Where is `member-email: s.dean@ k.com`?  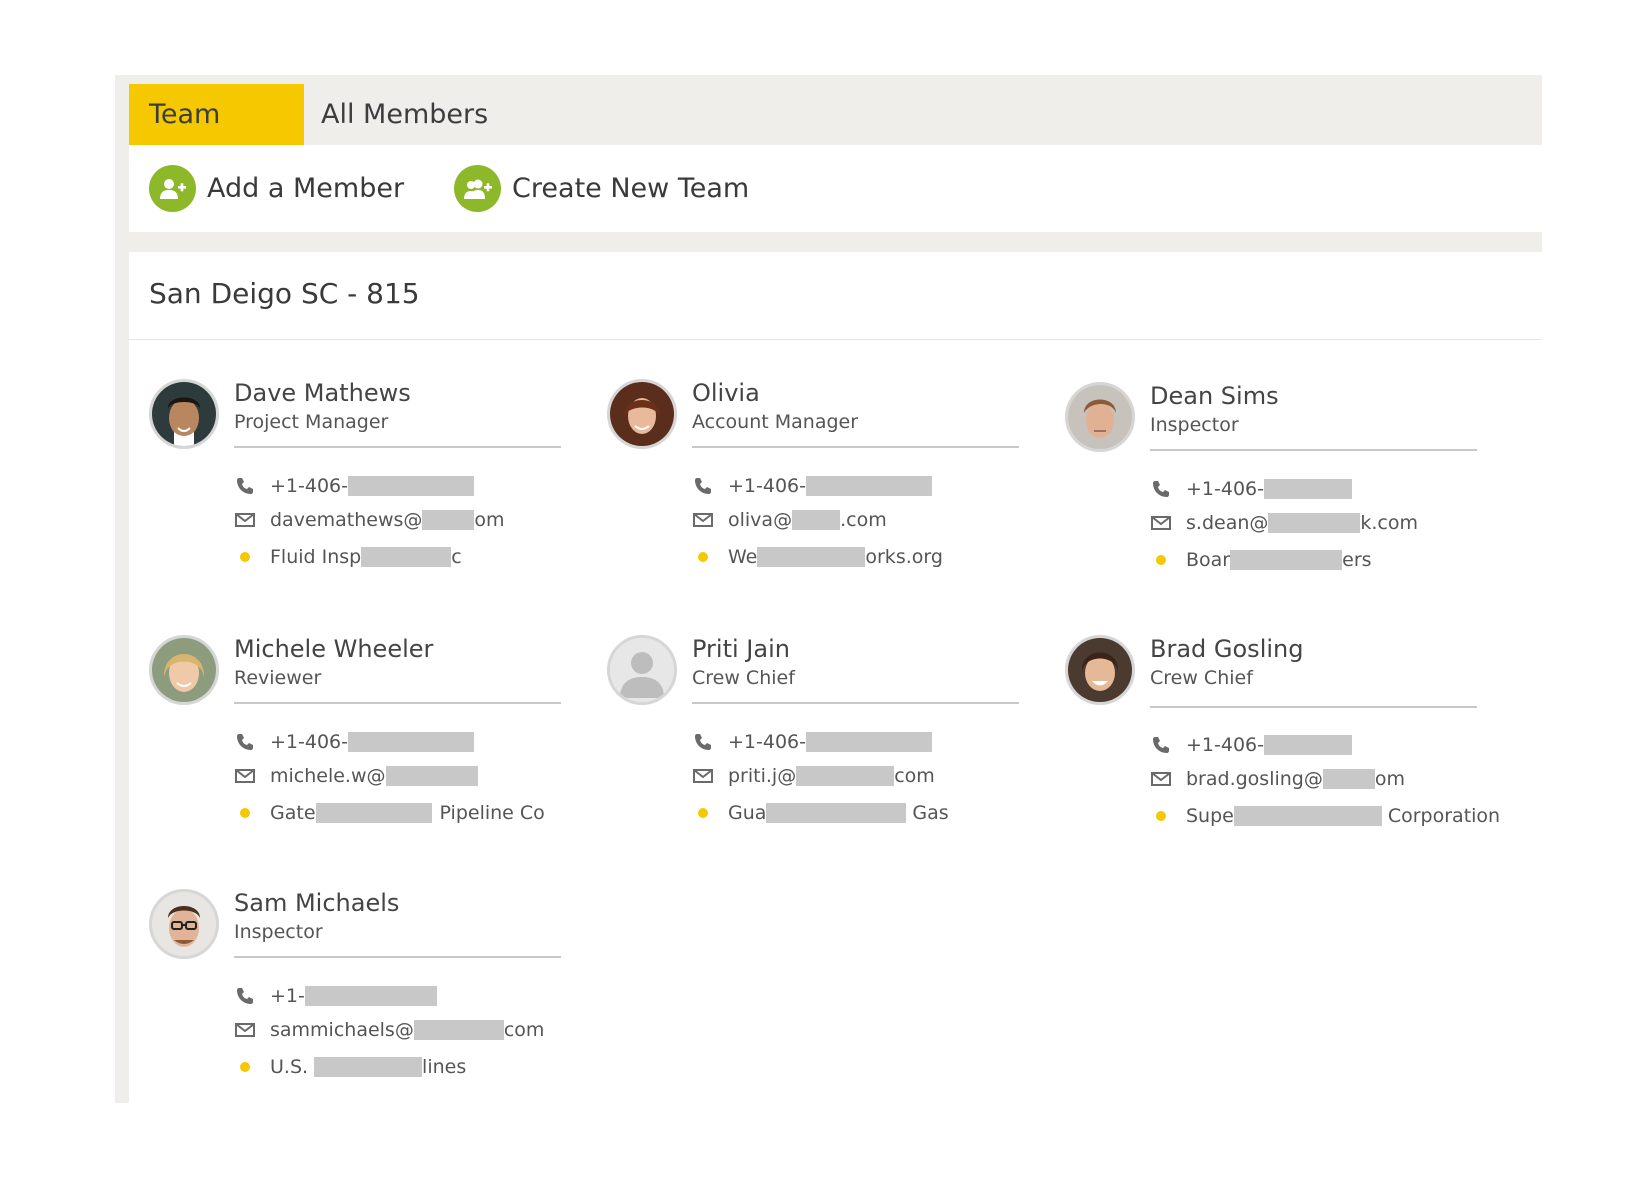 member-email: s.dean@ k.com is located at coordinates (1284, 523).